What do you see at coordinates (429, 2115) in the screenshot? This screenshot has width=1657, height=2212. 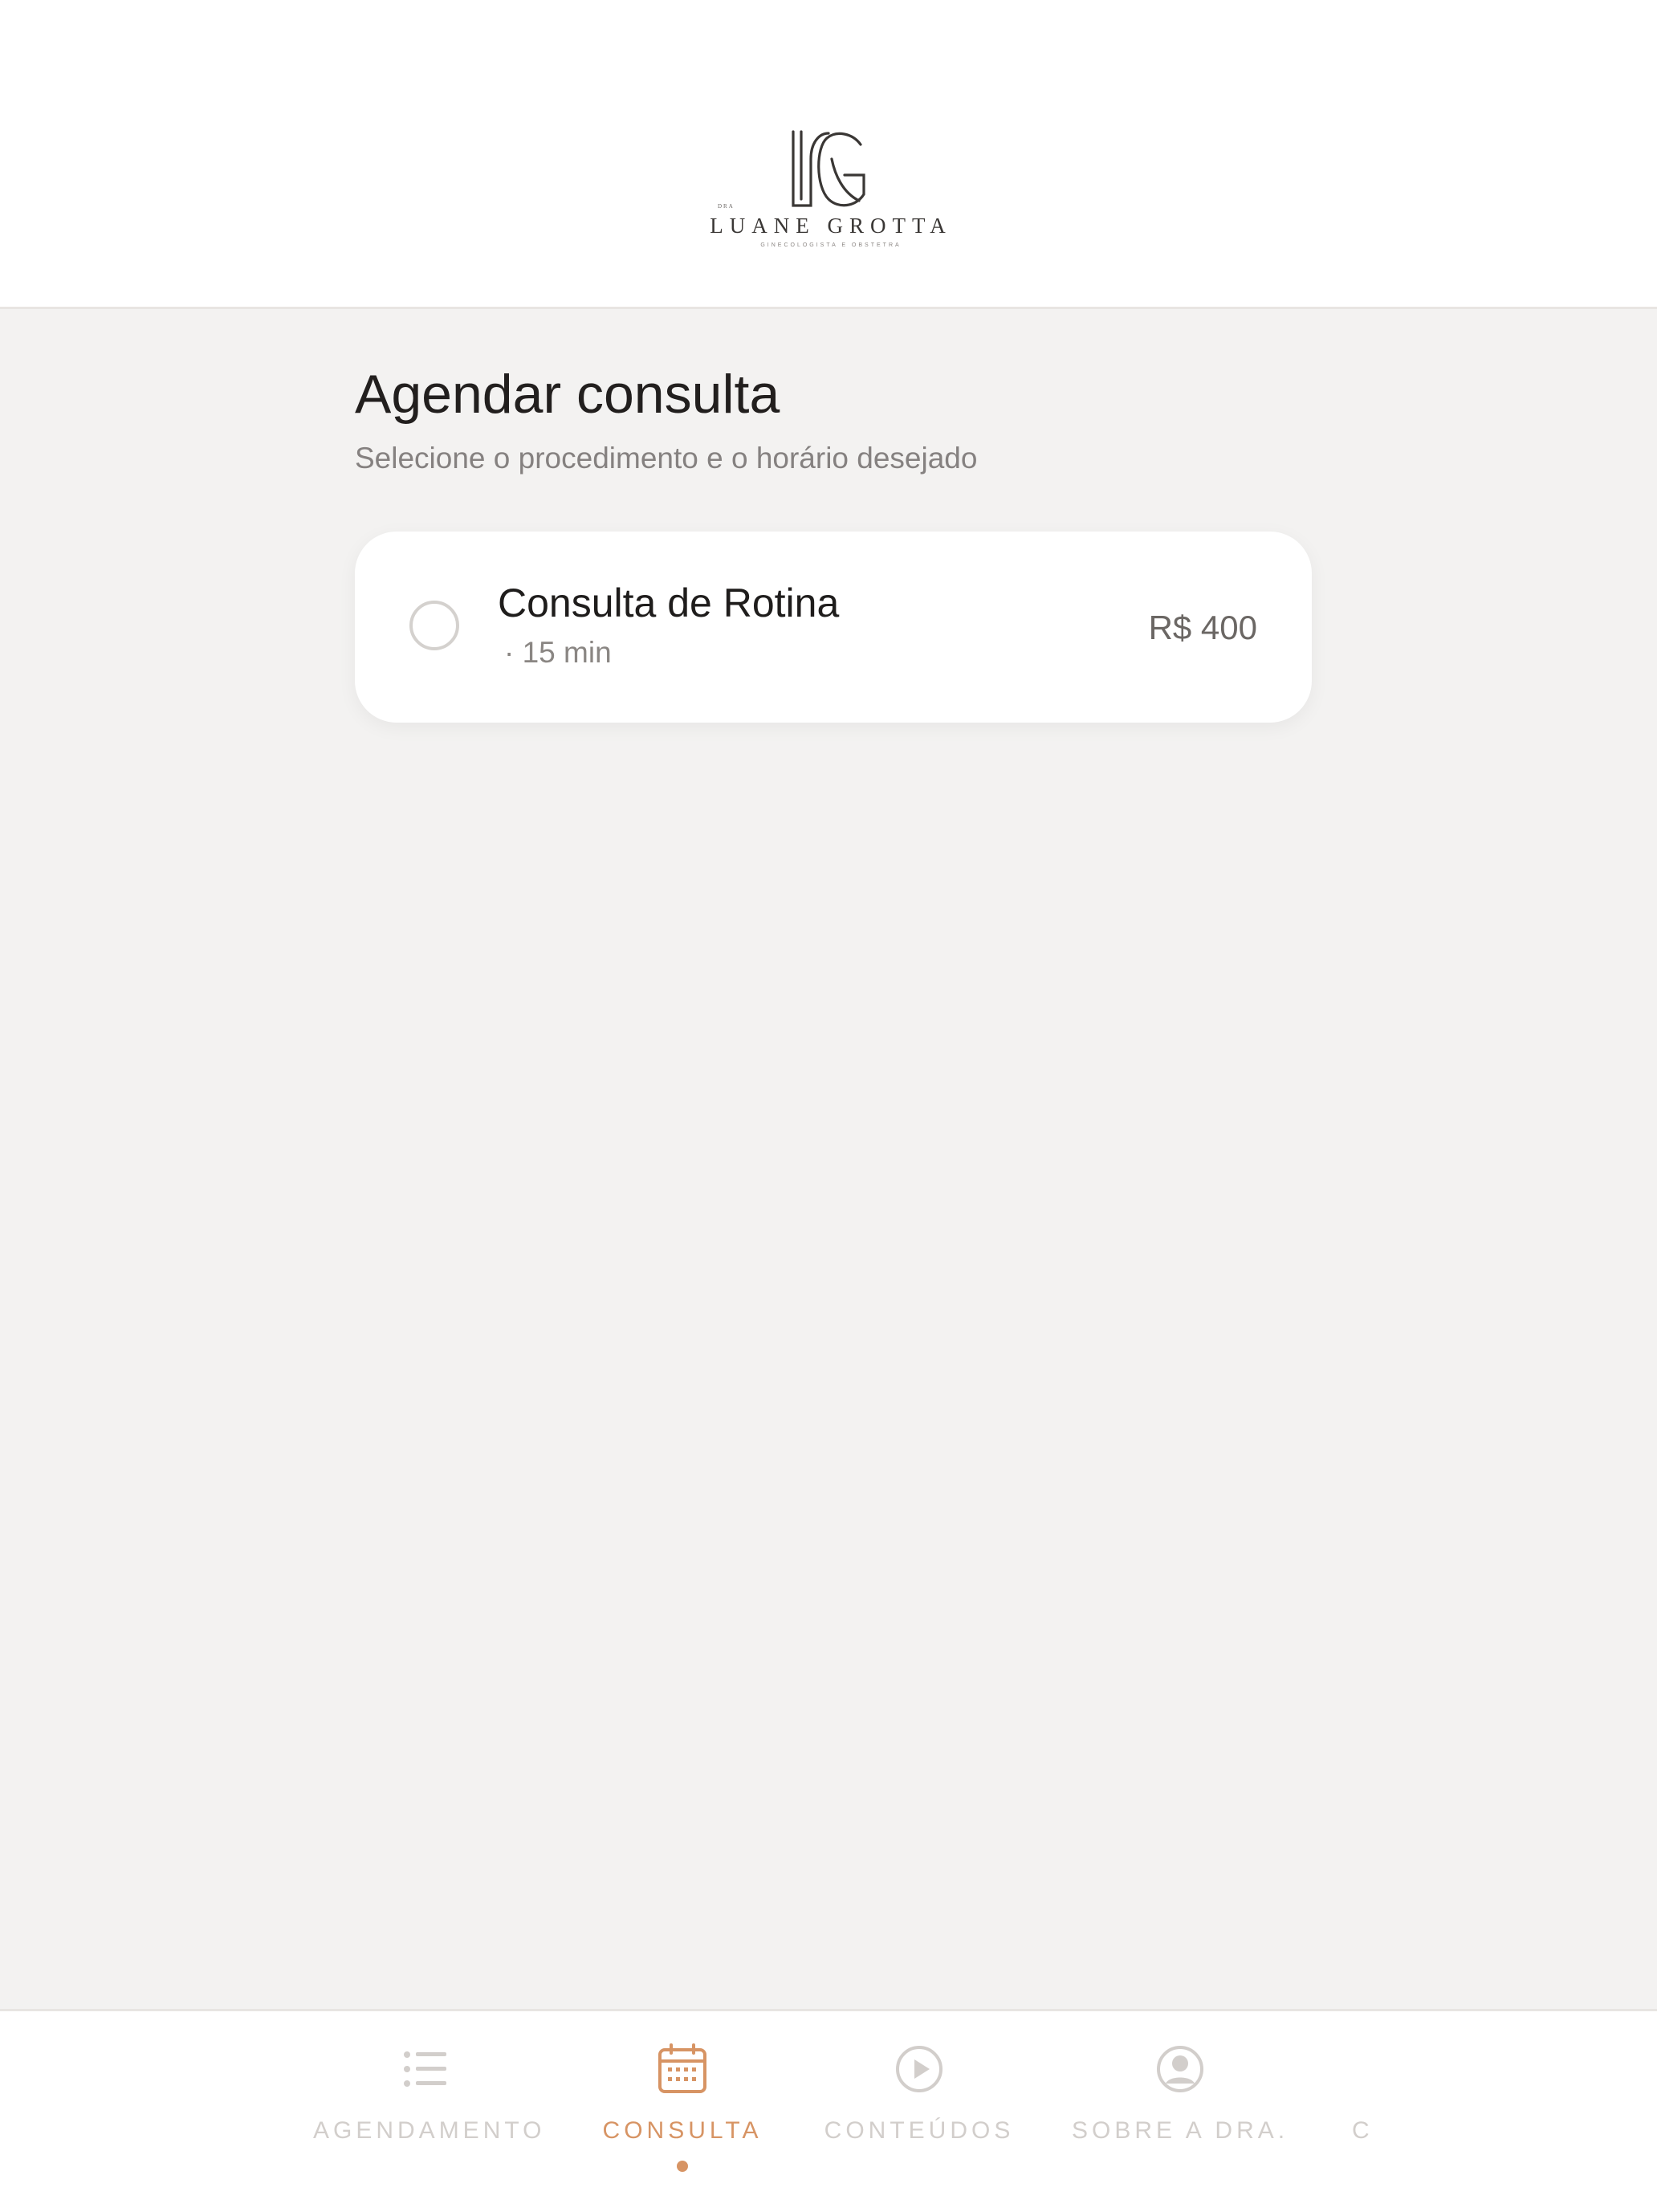 I see `tab-agendamento: AGENDAMENTO` at bounding box center [429, 2115].